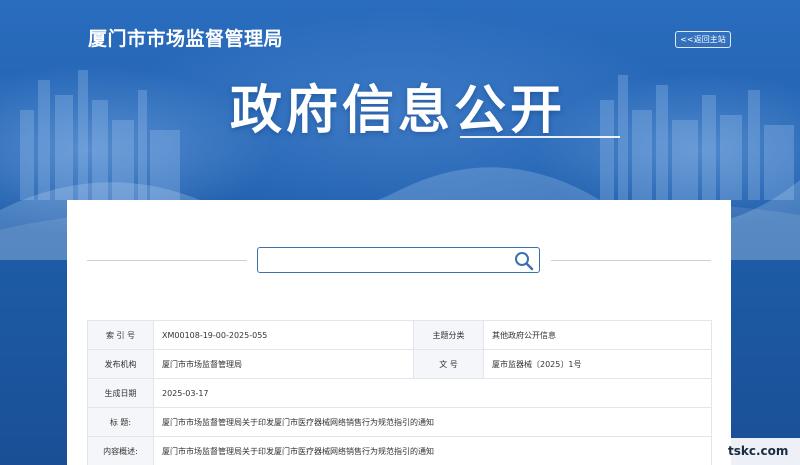 Image resolution: width=800 pixels, height=465 pixels. What do you see at coordinates (283, 335) in the screenshot?
I see `index-value: XM00108-19-00-2025-055` at bounding box center [283, 335].